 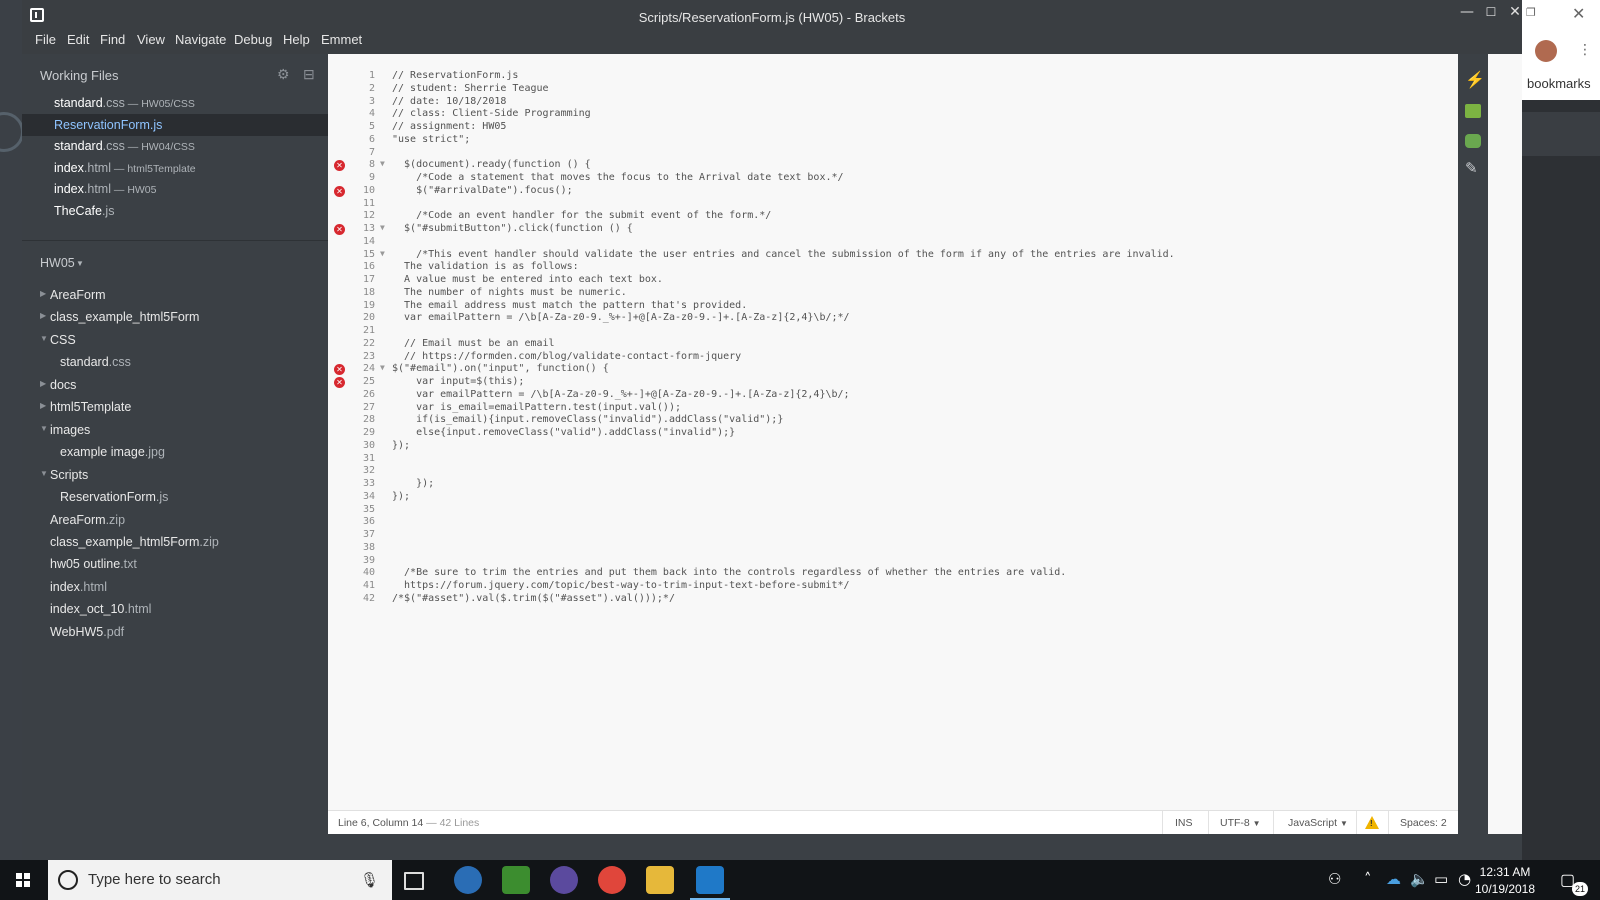 What do you see at coordinates (888, 446) in the screenshot?
I see `code-line: 30});` at bounding box center [888, 446].